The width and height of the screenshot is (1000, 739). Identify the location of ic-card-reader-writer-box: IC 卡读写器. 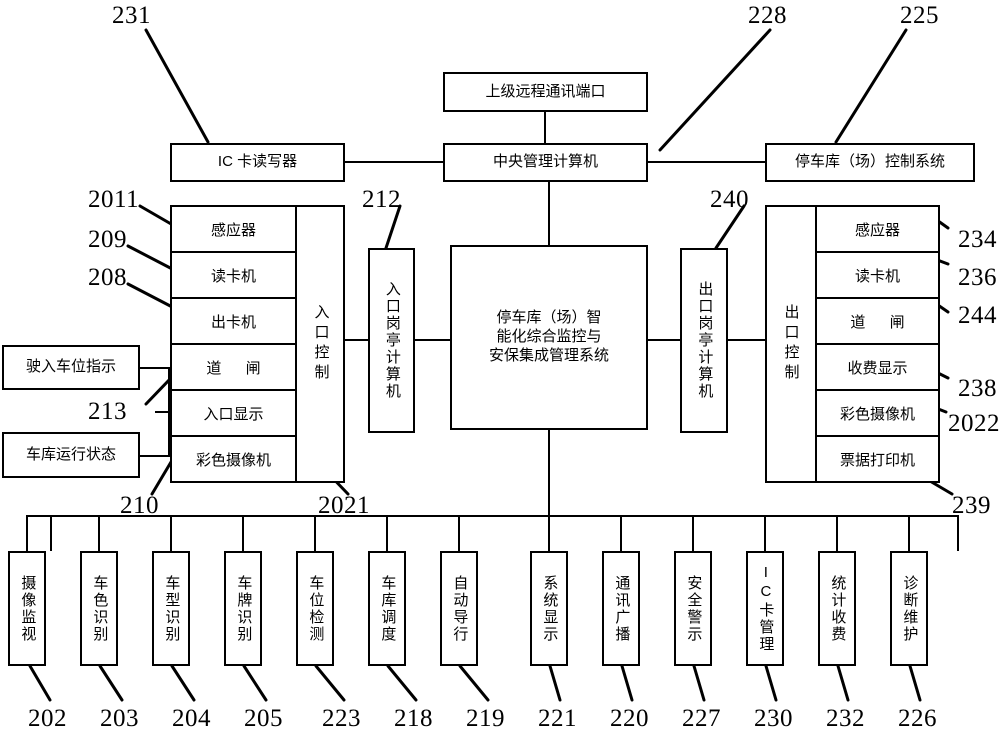
(257, 162).